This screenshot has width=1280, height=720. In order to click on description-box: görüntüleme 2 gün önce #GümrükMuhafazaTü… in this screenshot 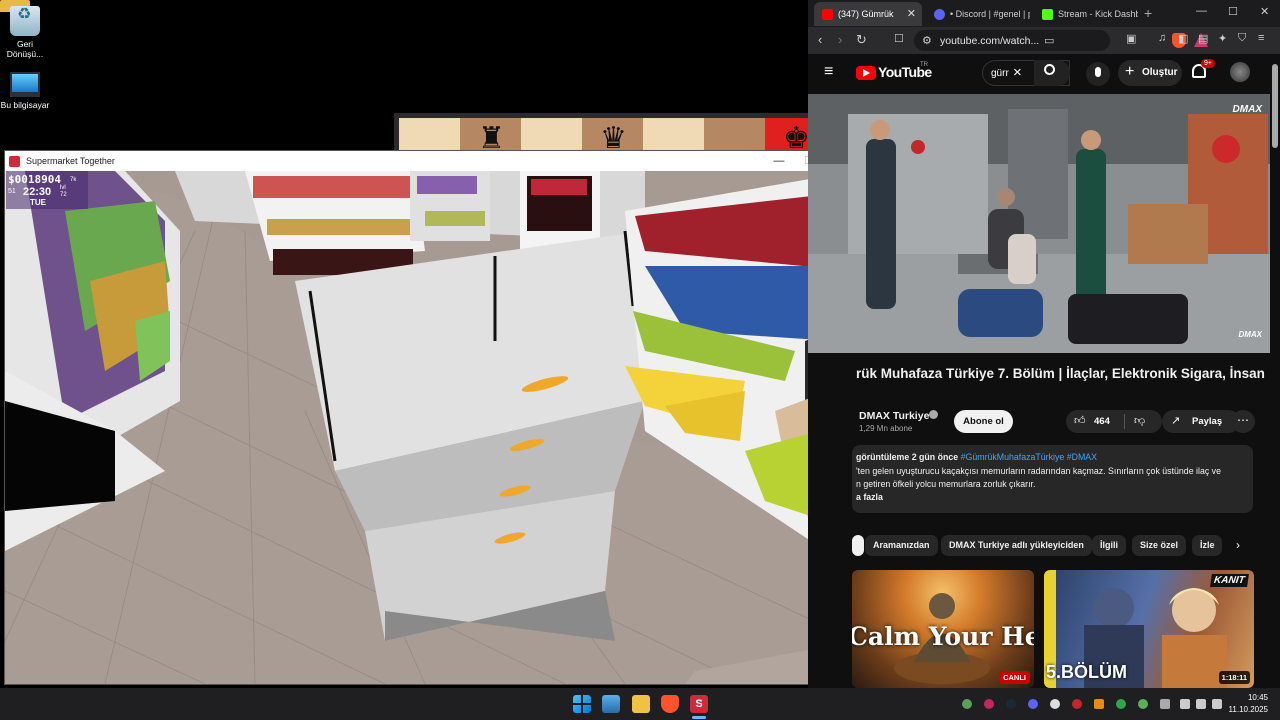, I will do `click(1052, 479)`.